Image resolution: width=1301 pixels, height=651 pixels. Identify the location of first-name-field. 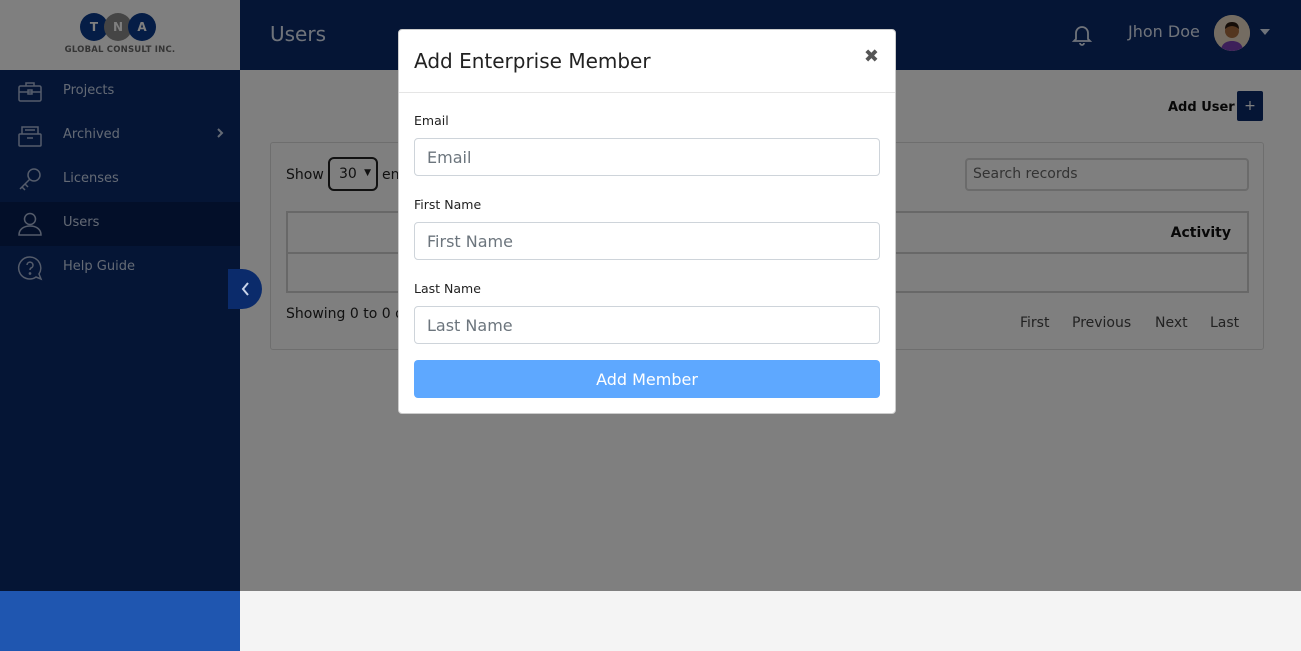
(647, 241).